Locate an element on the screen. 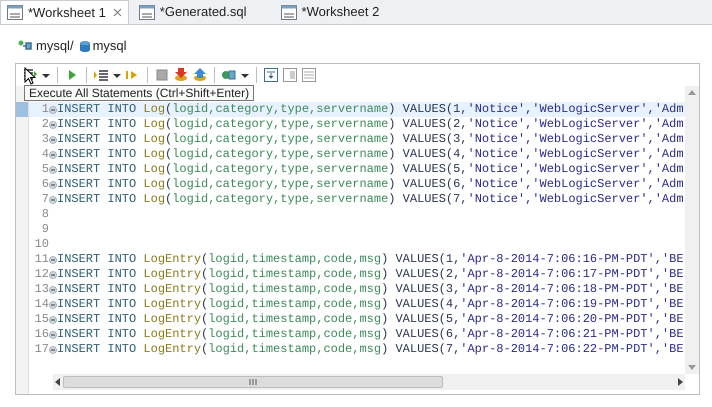 Image resolution: width=712 pixels, height=407 pixels. scroll-left-icon is located at coordinates (58, 382).